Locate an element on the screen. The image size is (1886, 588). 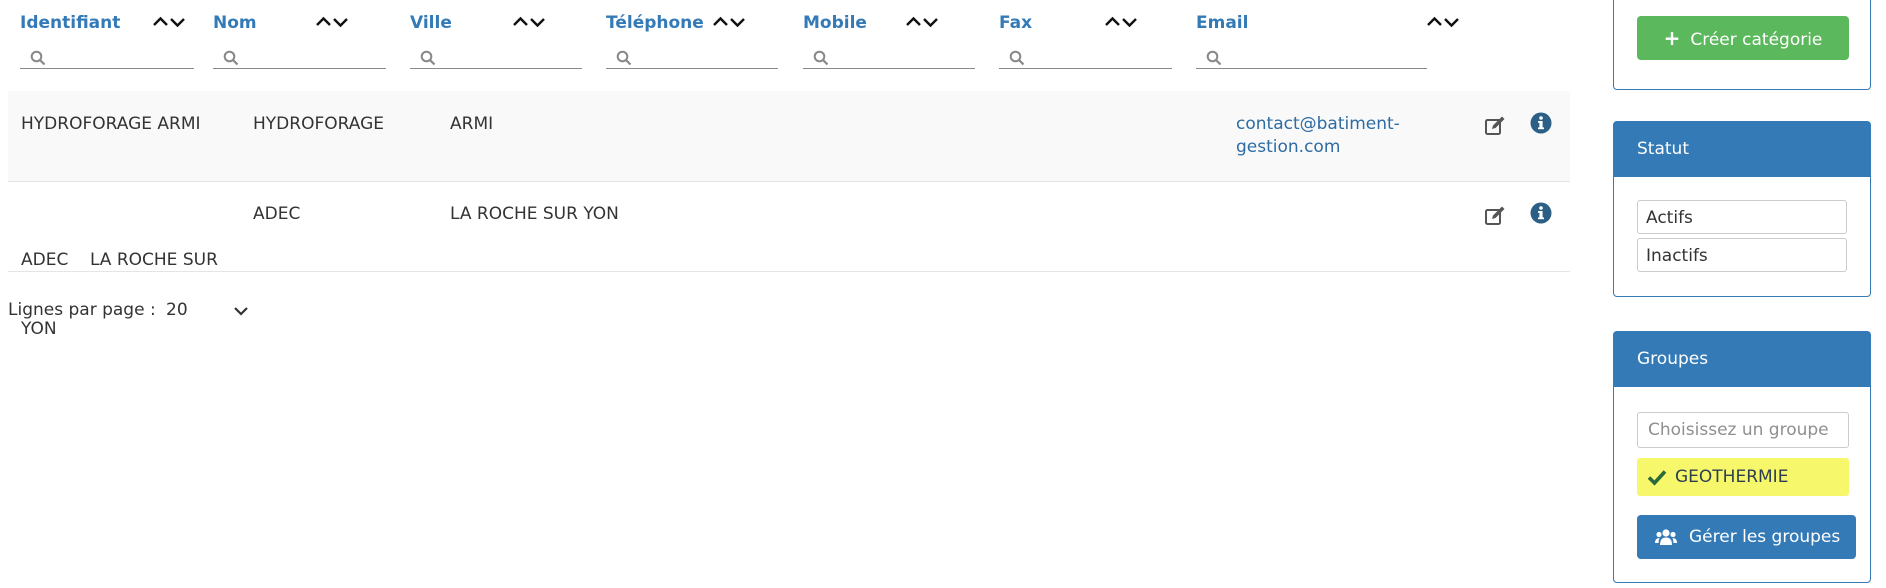
column-header-email: Email is located at coordinates (1334, 42).